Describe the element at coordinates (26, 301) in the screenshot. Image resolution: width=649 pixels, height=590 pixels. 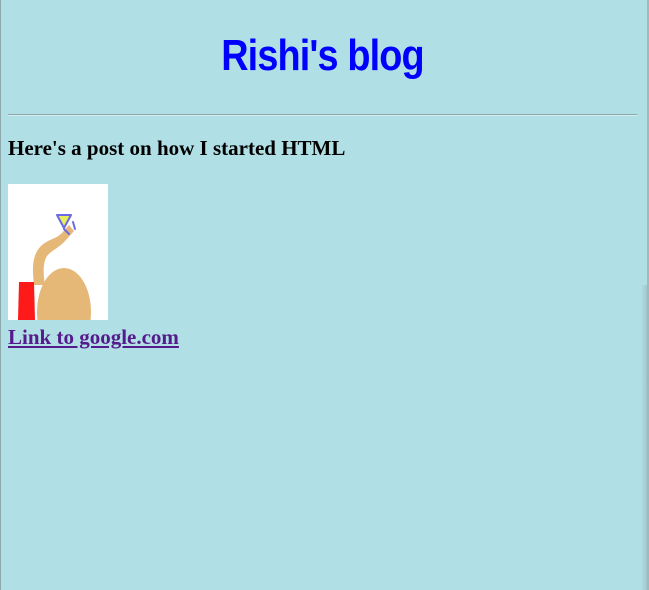
I see `red-sleeve-shape` at that location.